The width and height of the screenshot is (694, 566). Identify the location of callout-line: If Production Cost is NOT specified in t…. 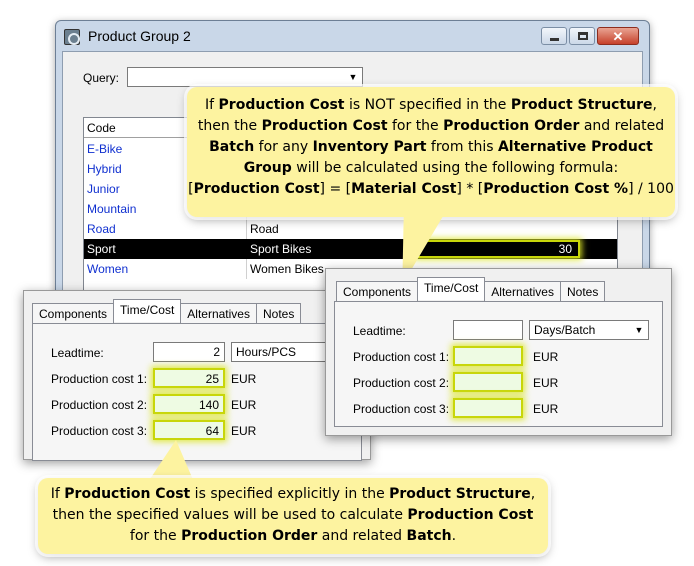
(431, 105).